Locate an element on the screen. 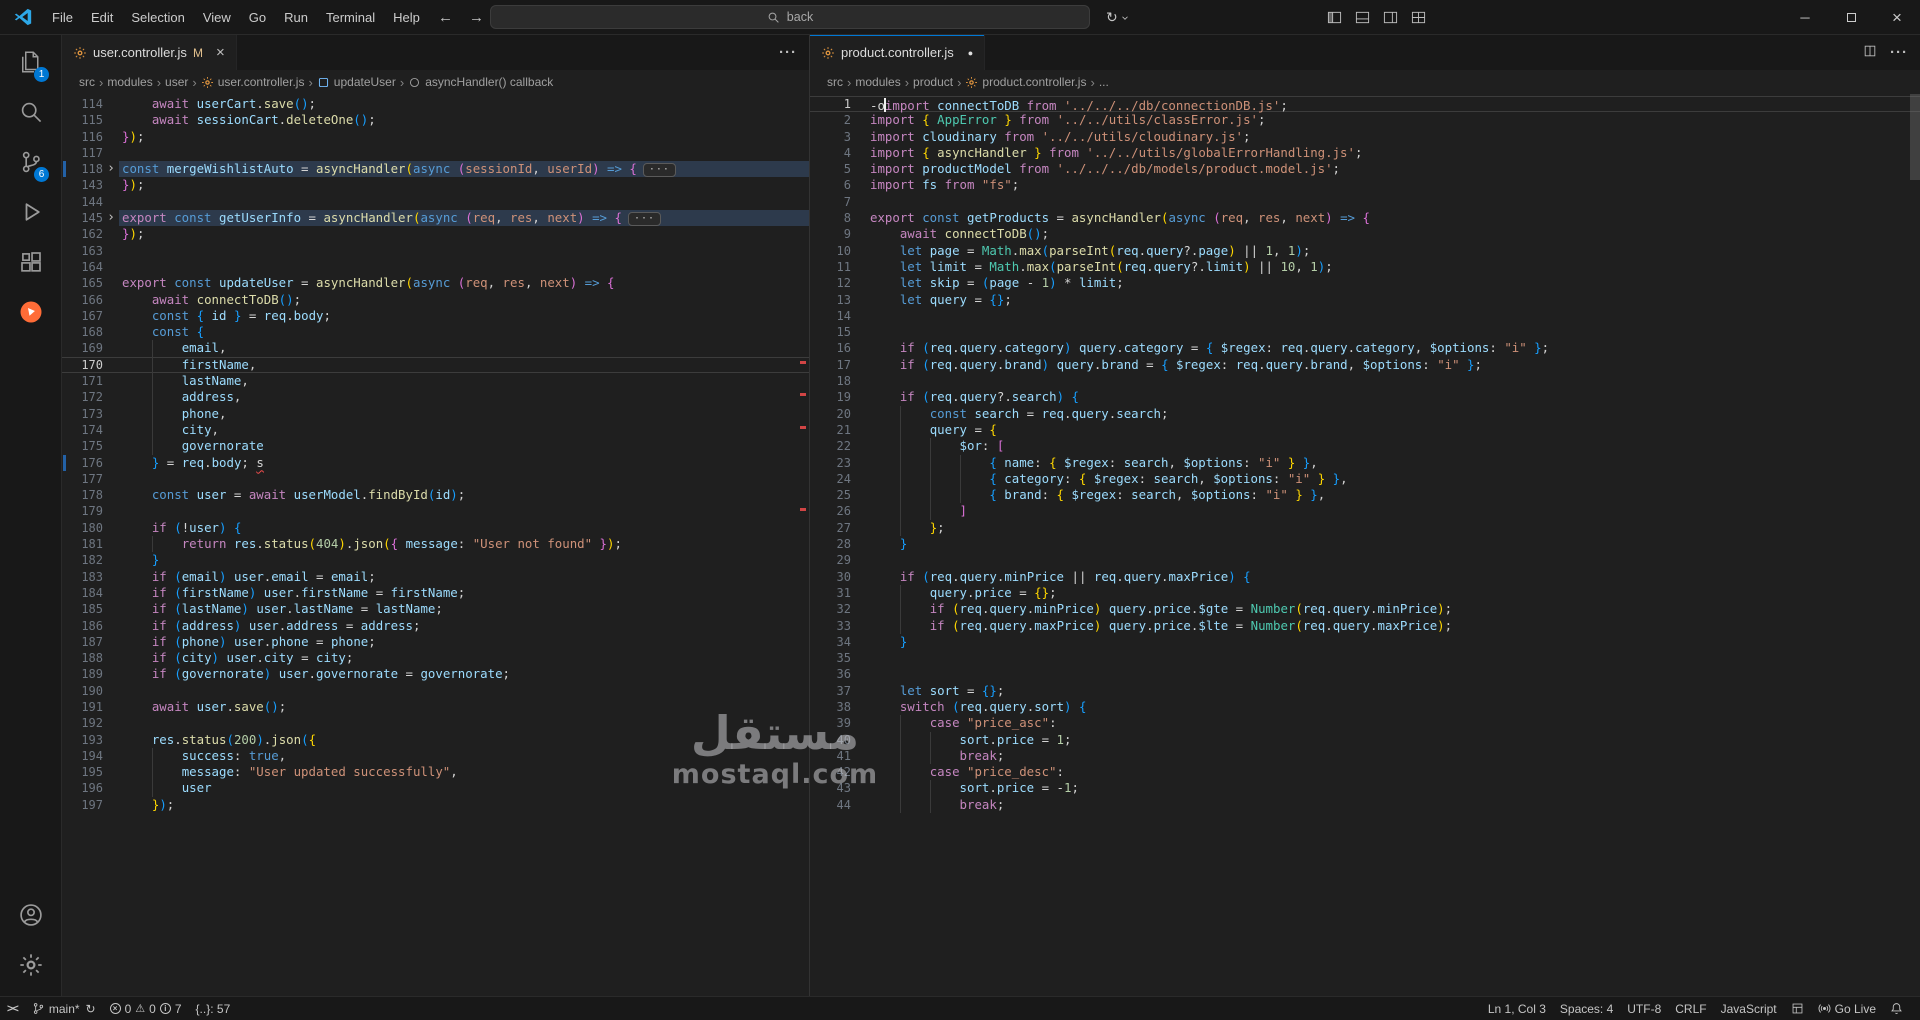 Image resolution: width=1920 pixels, height=1020 pixels. status-go-live: Go Live is located at coordinates (1847, 1008).